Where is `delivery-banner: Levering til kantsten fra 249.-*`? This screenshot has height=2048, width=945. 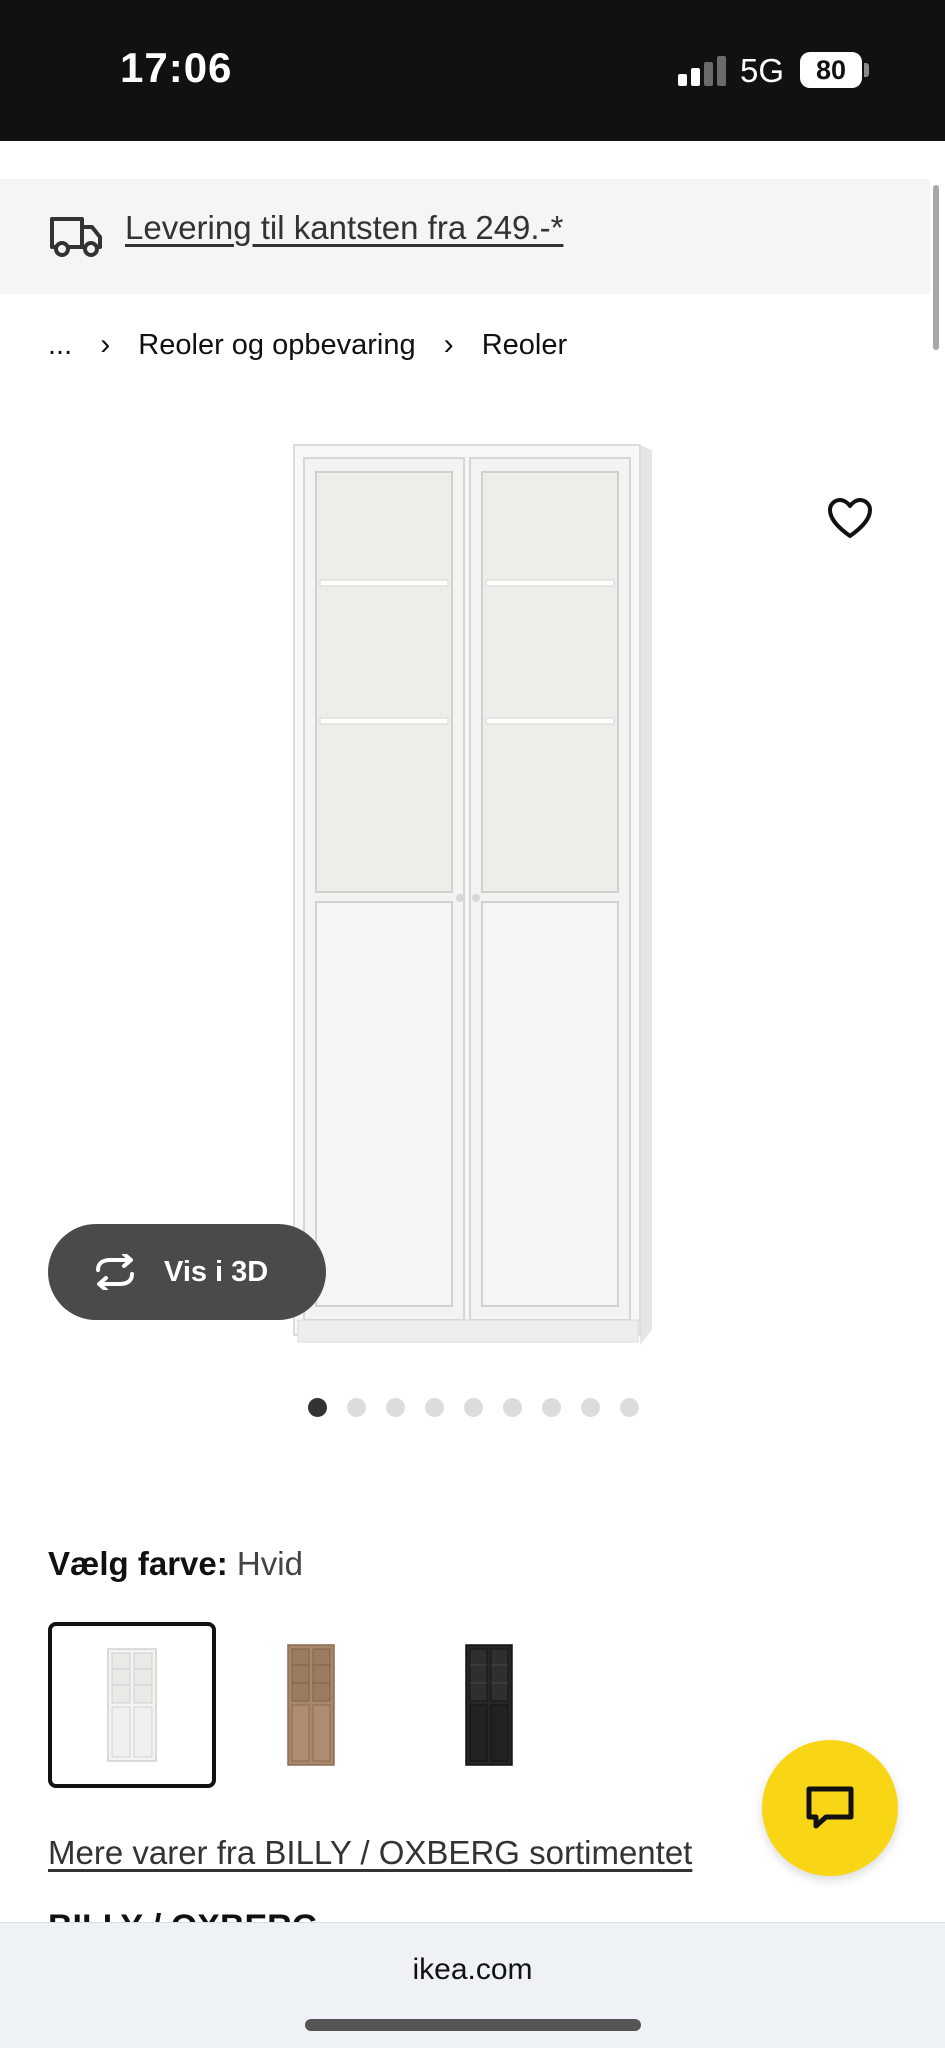
delivery-banner: Levering til kantsten fra 249.-* is located at coordinates (465, 236).